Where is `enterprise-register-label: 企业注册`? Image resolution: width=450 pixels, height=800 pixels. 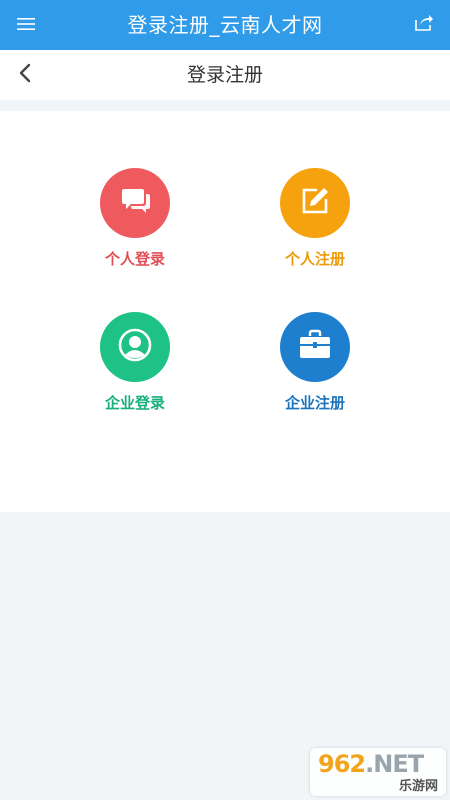
enterprise-register-label: 企业注册 is located at coordinates (314, 403).